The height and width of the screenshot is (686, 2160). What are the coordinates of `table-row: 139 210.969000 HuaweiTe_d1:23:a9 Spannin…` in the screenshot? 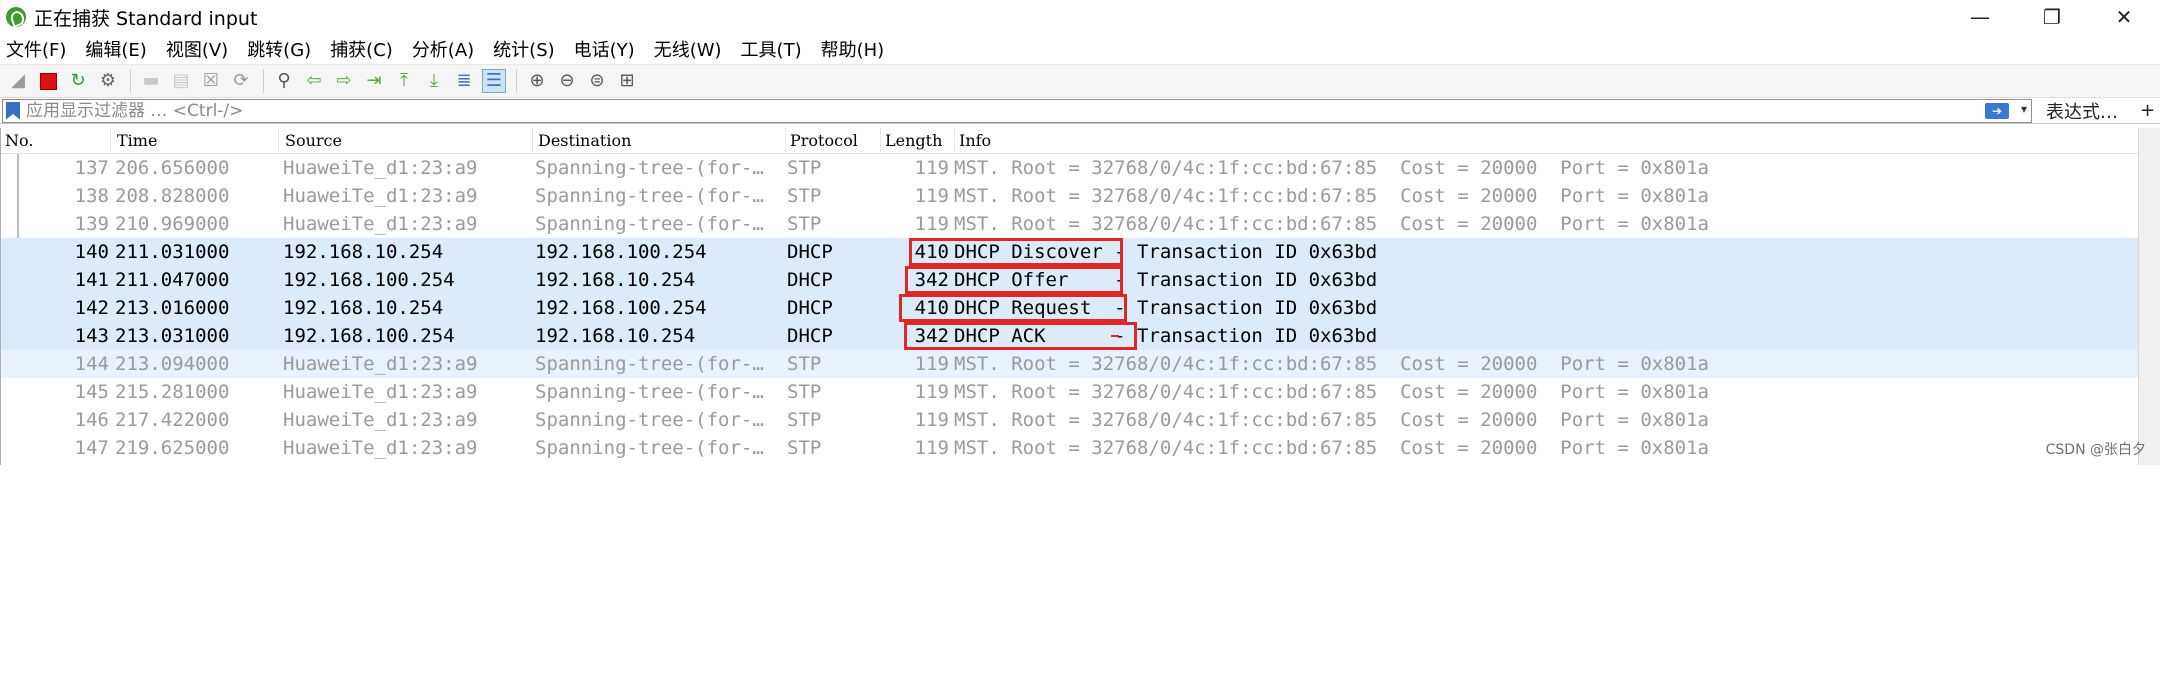 It's located at (1080, 224).